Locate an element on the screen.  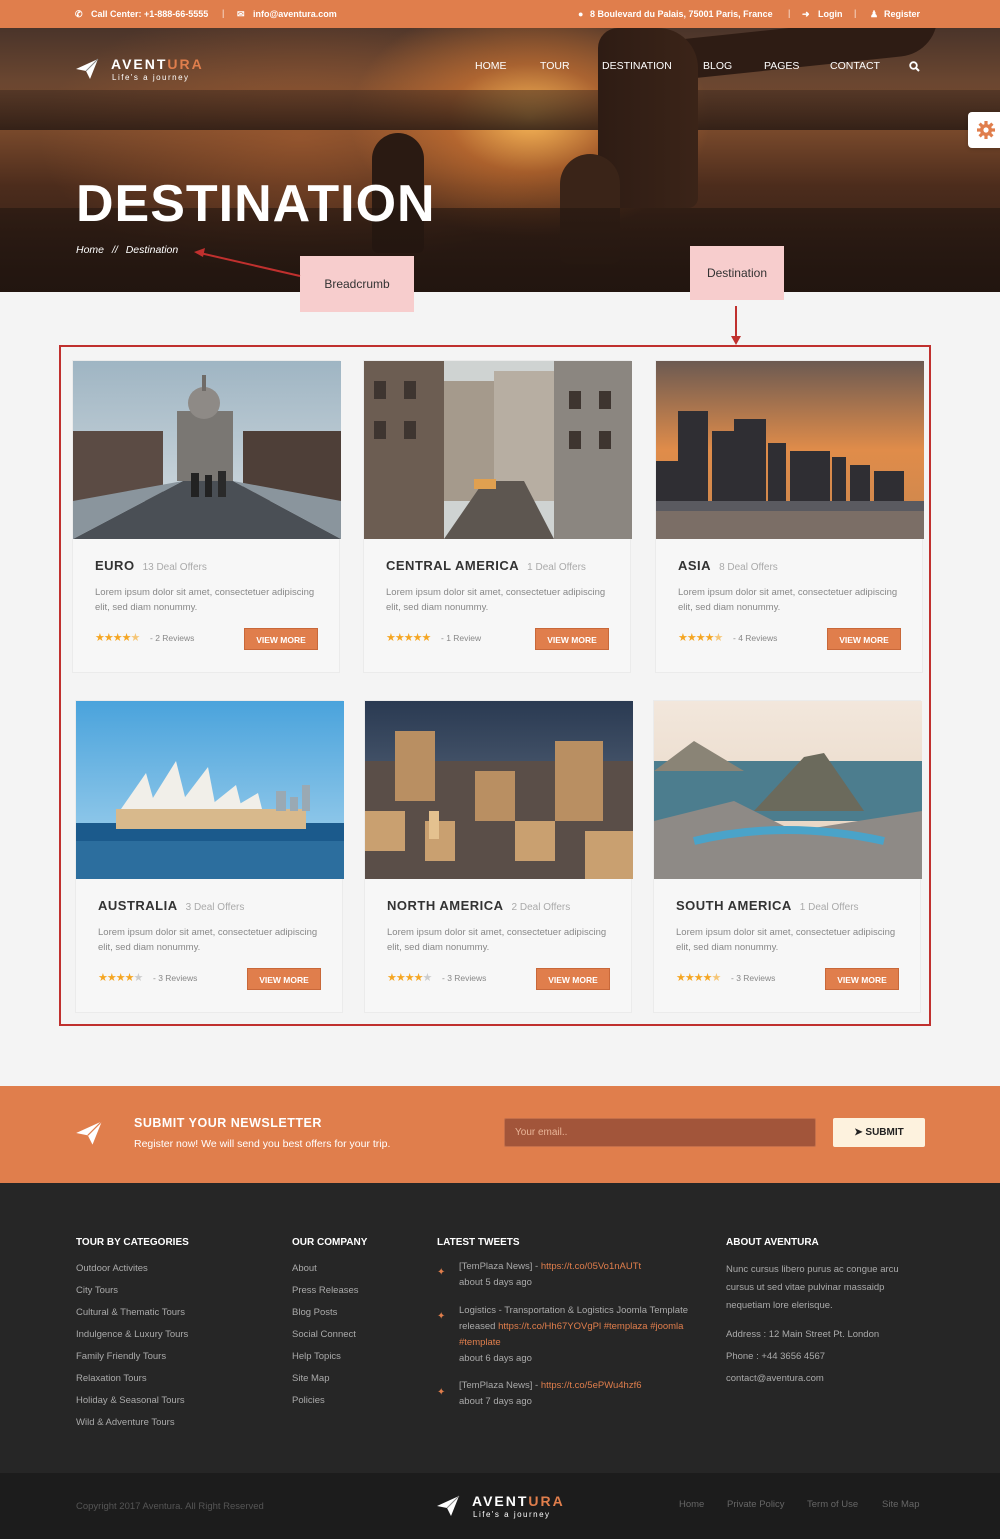
footer-link: Site Map is located at coordinates (311, 1378).